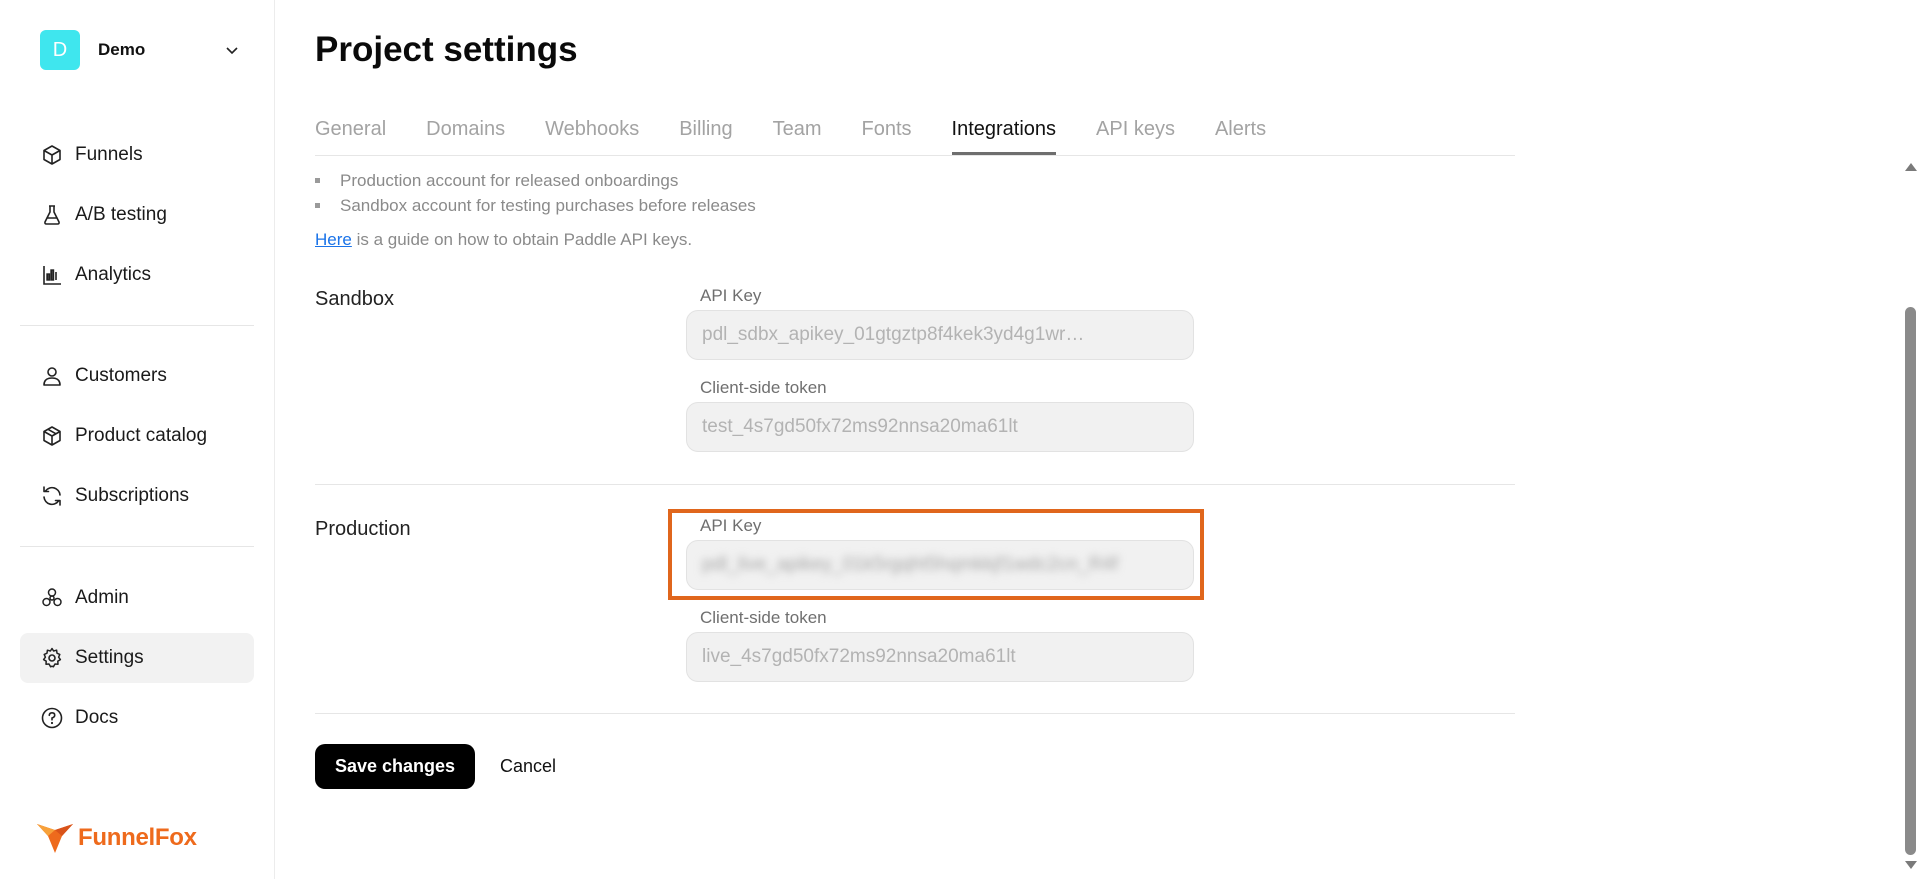  What do you see at coordinates (859, 656) in the screenshot?
I see `field-value: live_4s7gd50fx72ms92nnsa20ma61lt` at bounding box center [859, 656].